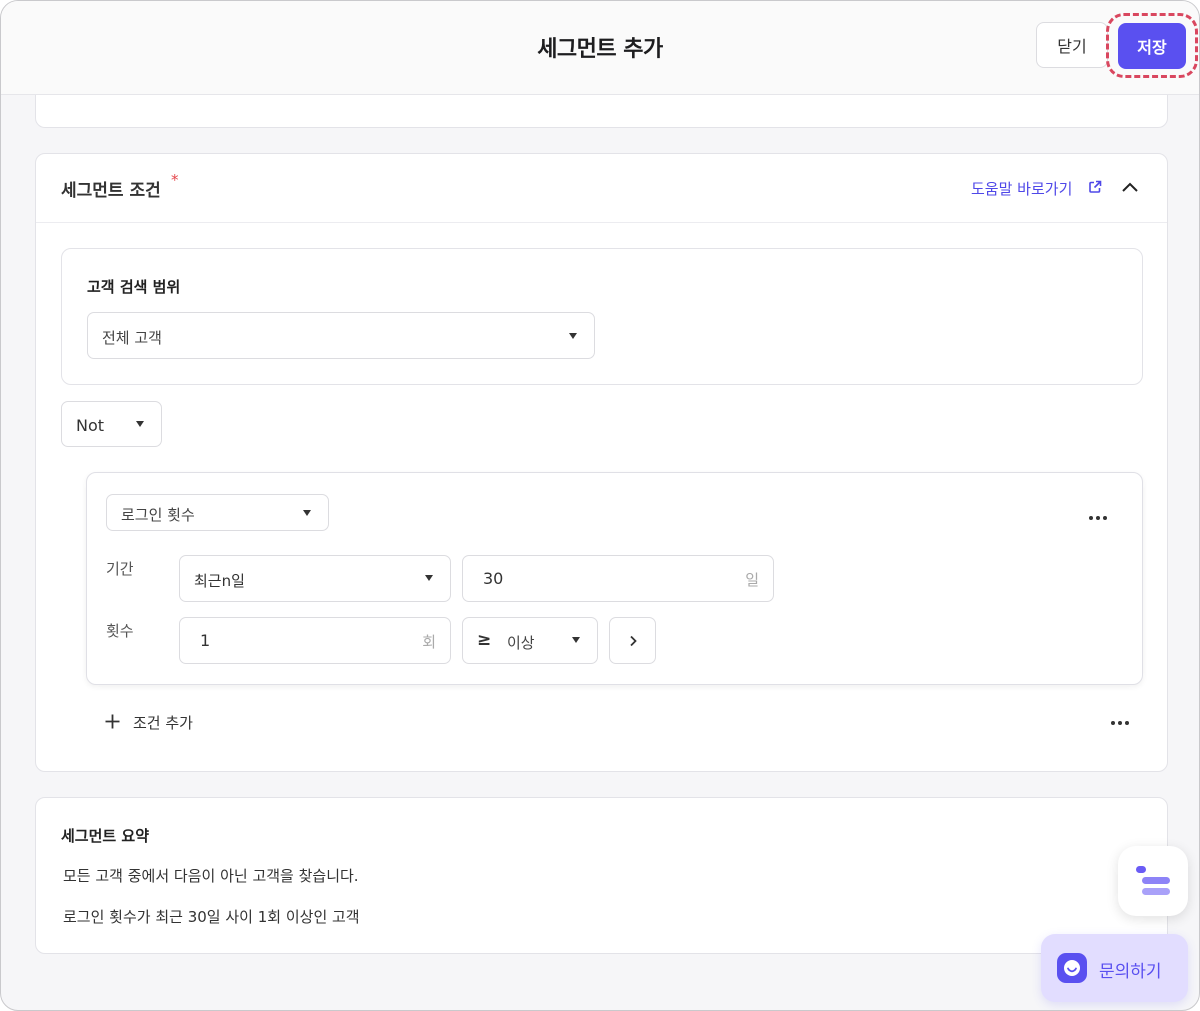 This screenshot has width=1200, height=1011. Describe the element at coordinates (205, 640) in the screenshot. I see `count-value: 1` at that location.